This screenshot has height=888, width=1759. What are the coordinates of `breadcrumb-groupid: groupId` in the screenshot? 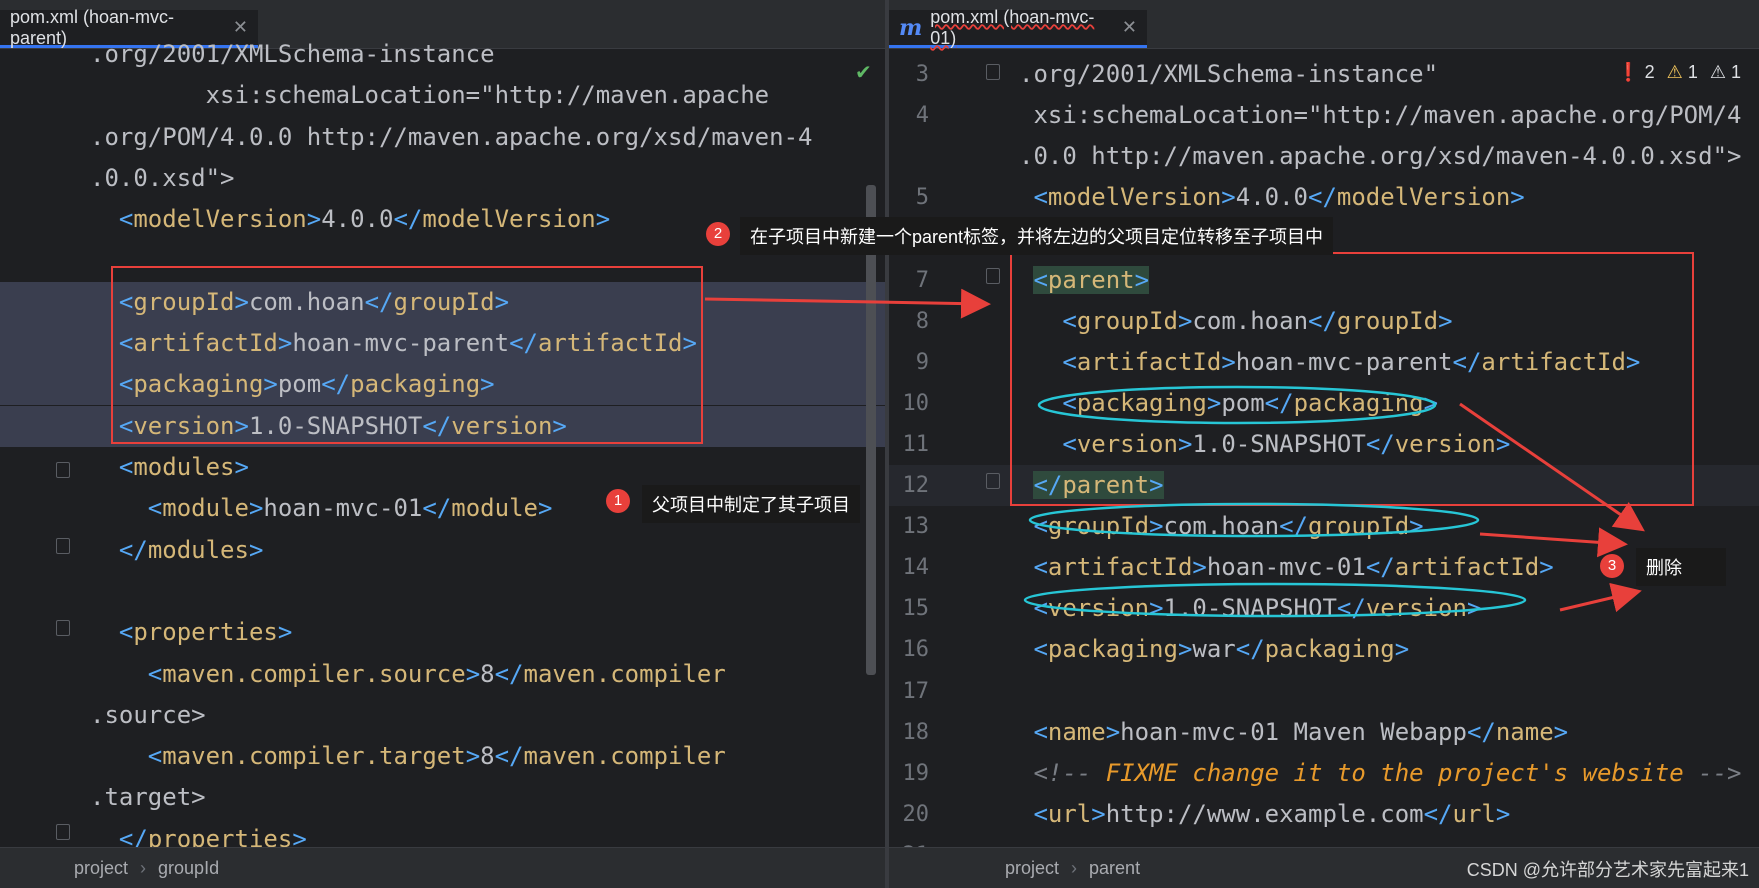 It's located at (188, 868).